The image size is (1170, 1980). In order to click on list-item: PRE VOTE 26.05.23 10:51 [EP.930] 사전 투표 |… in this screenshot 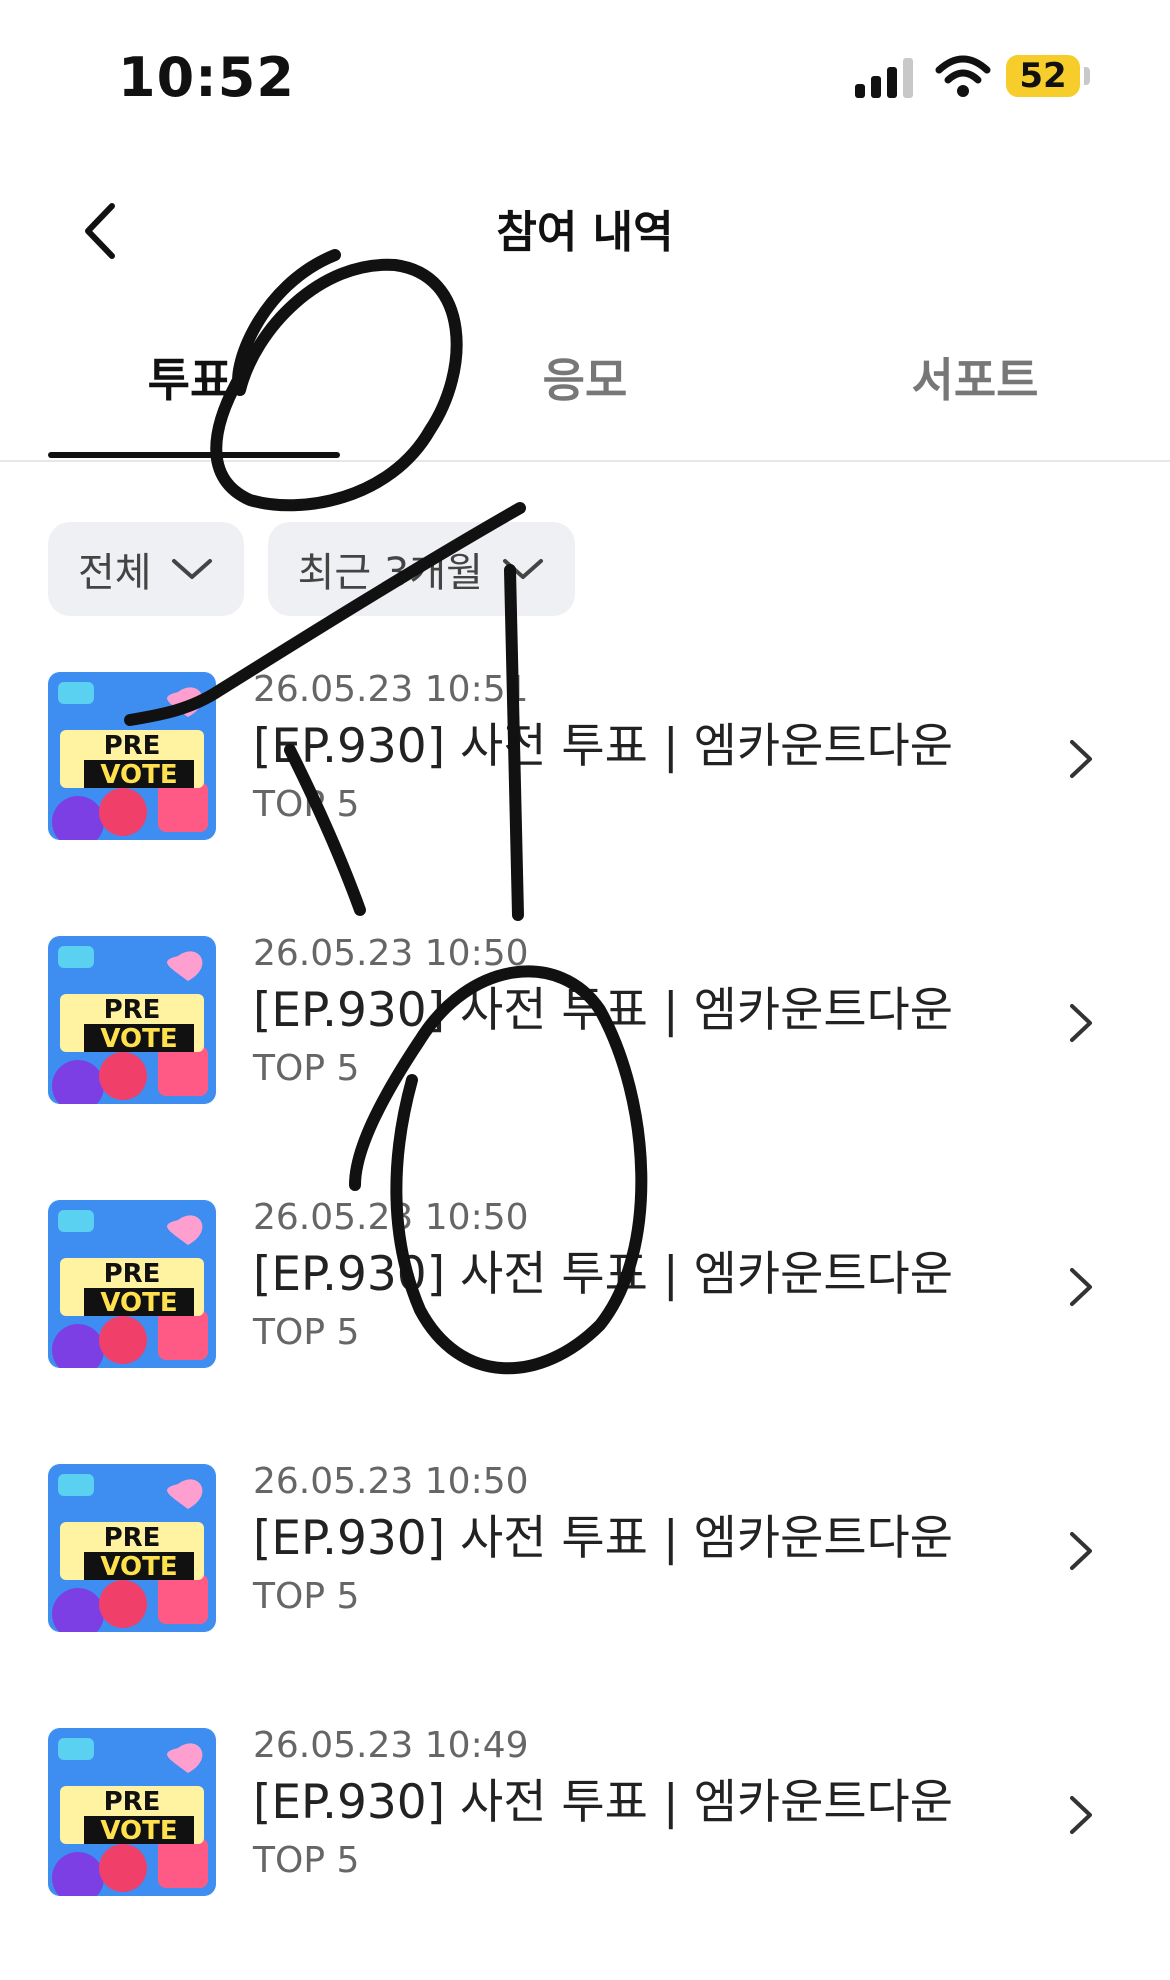, I will do `click(585, 792)`.